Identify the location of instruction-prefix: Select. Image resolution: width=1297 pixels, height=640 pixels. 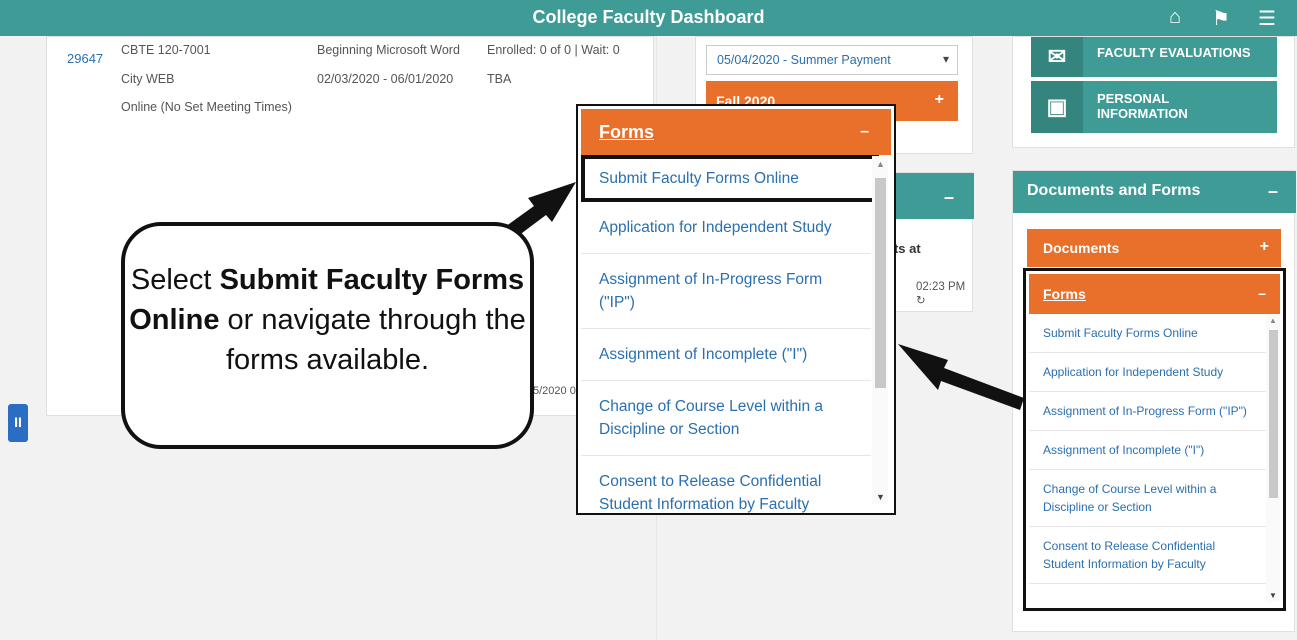
(175, 280).